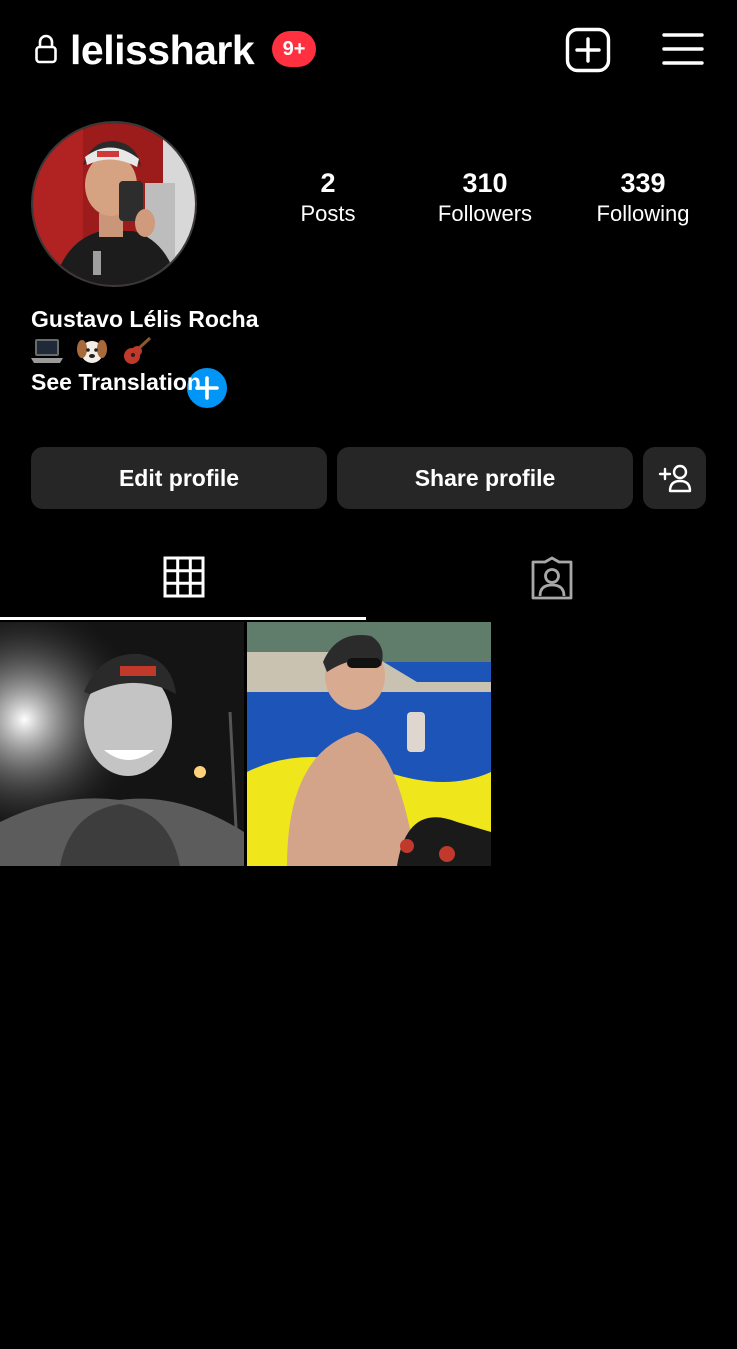 The height and width of the screenshot is (1349, 737). Describe the element at coordinates (138, 350) in the screenshot. I see `guitar-icon` at that location.